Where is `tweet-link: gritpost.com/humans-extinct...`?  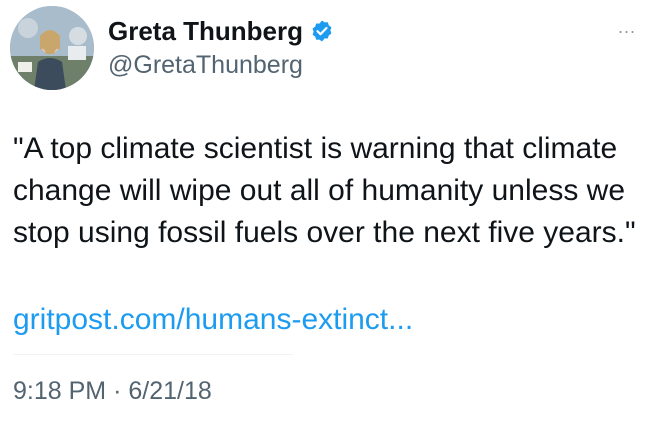
tweet-link: gritpost.com/humans-extinct... is located at coordinates (213, 320).